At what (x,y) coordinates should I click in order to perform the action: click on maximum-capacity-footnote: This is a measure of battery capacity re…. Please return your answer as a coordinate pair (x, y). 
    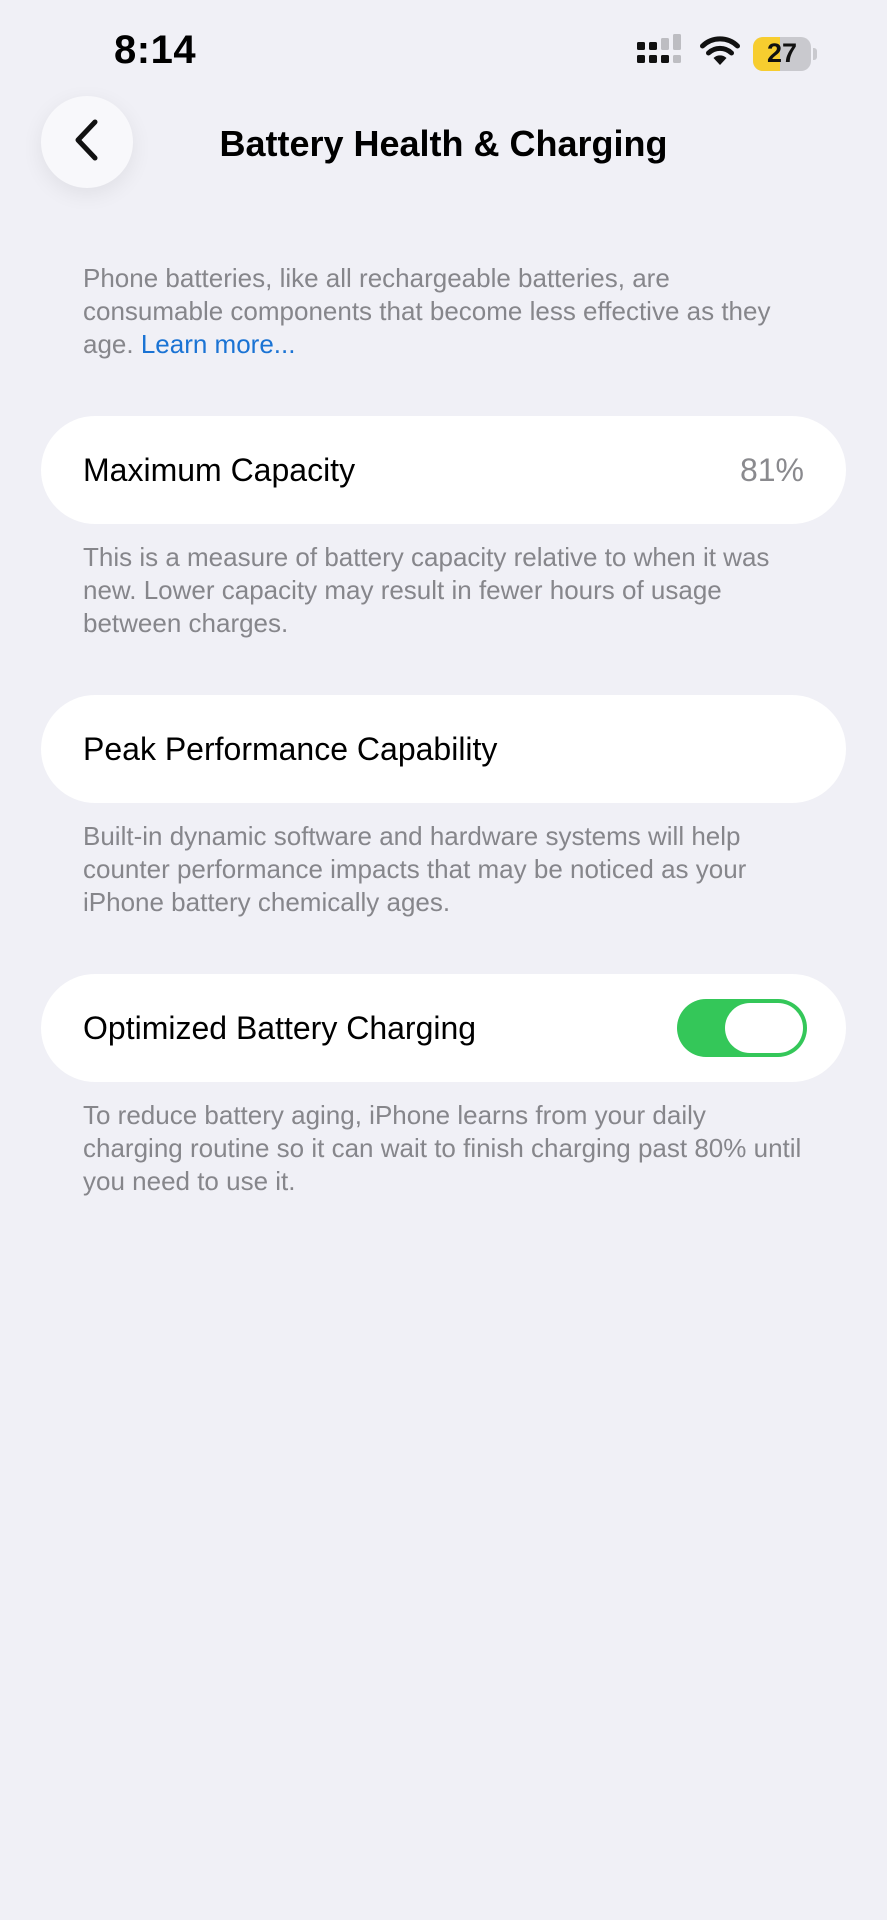
    Looking at the image, I should click on (426, 590).